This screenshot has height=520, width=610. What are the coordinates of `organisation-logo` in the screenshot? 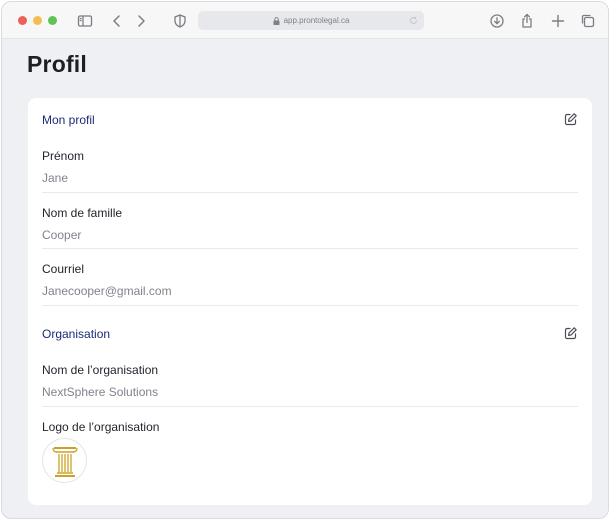 It's located at (64, 460).